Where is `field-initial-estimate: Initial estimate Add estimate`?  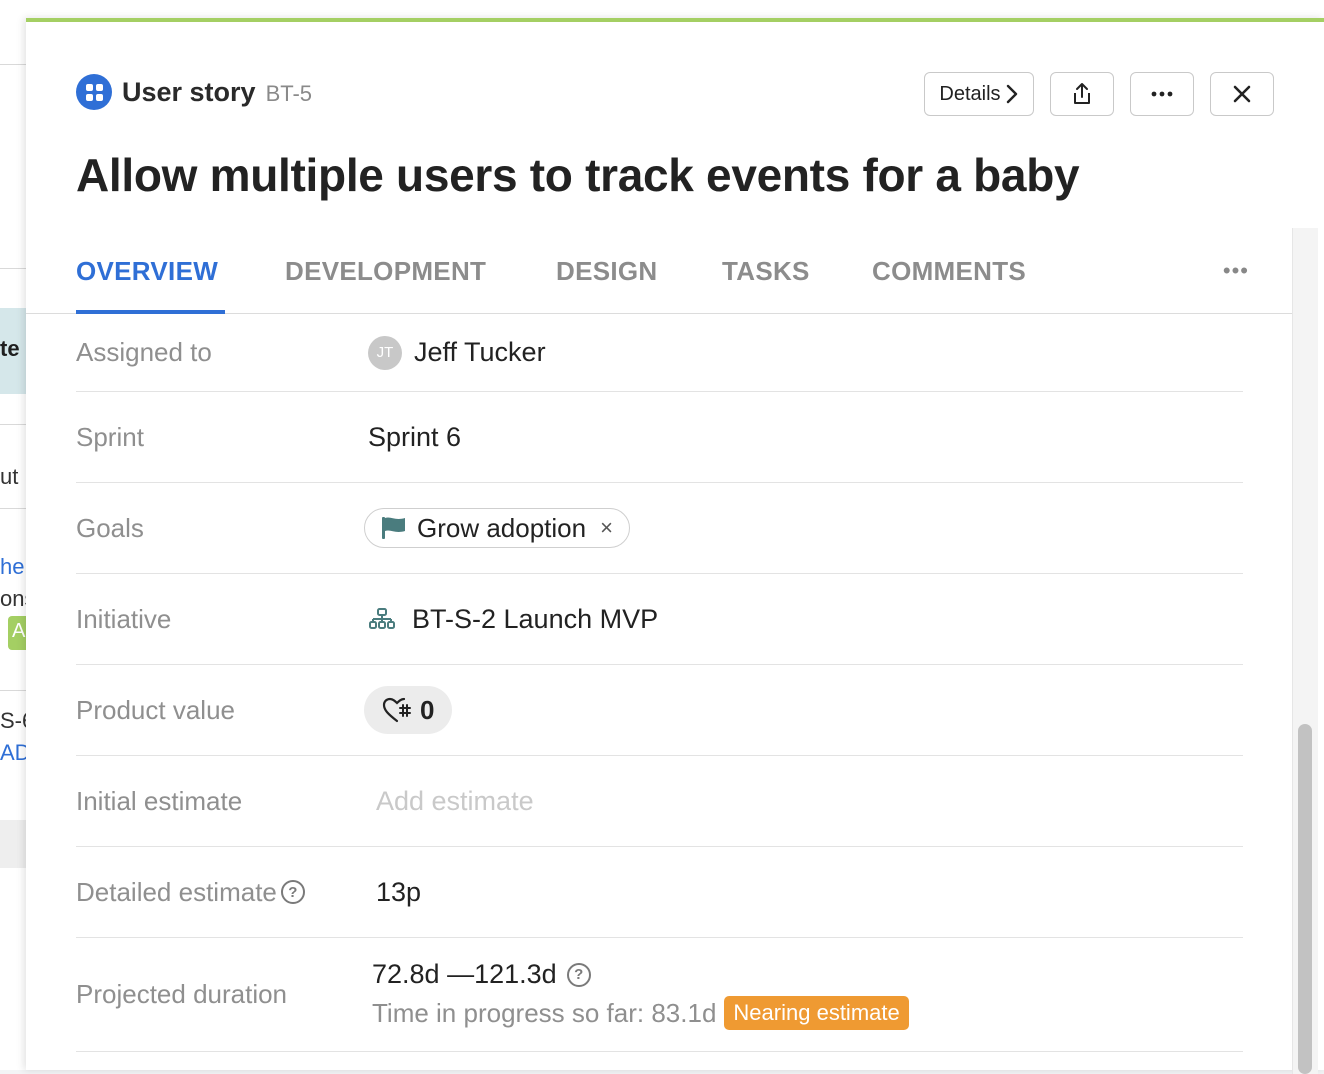 field-initial-estimate: Initial estimate Add estimate is located at coordinates (659, 801).